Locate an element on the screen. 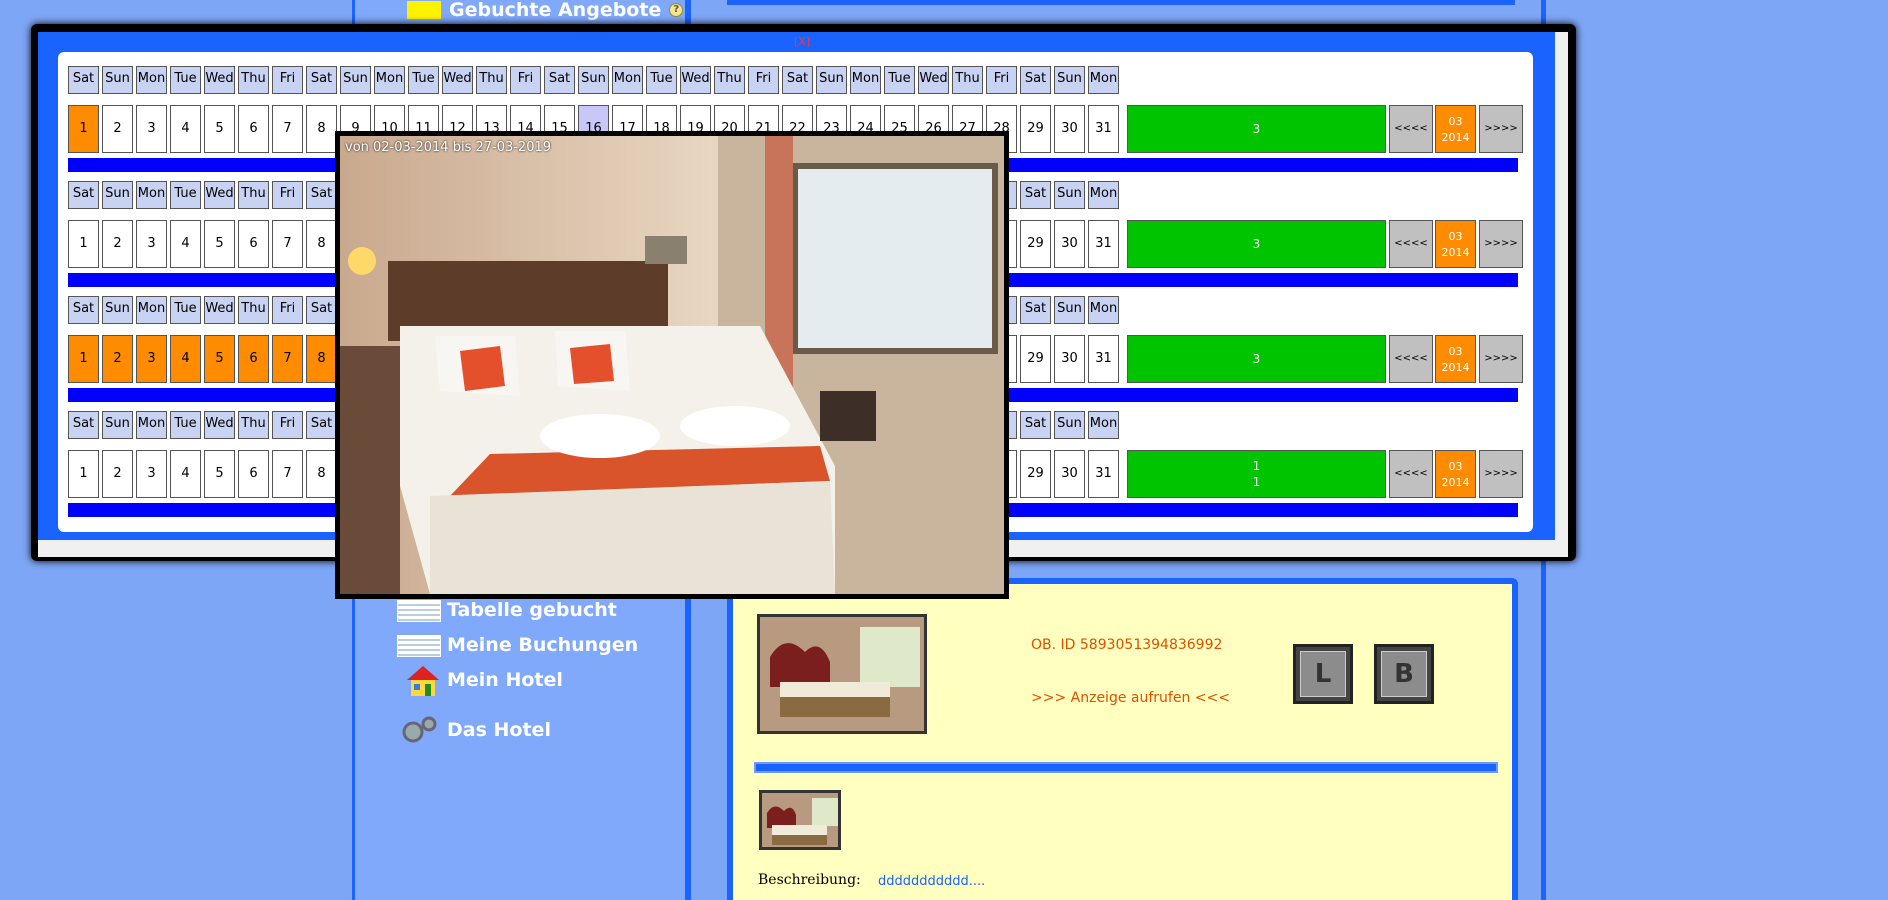 The image size is (1888, 900). help-icon: ? is located at coordinates (676, 10).